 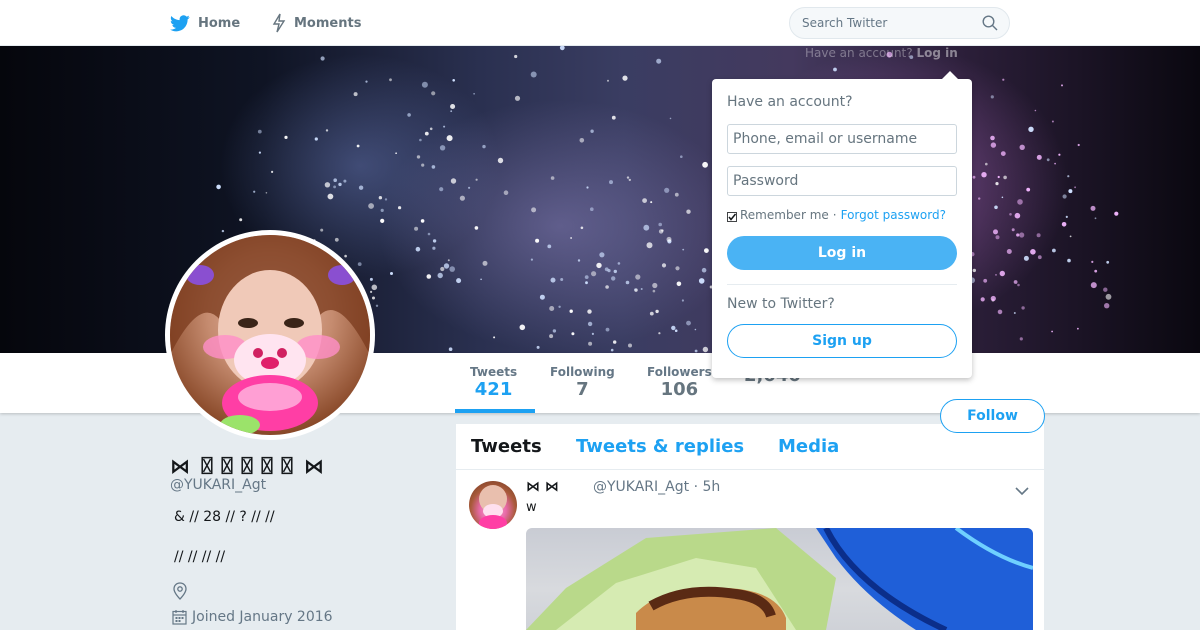 What do you see at coordinates (732, 216) in the screenshot?
I see `remember-checkbox` at bounding box center [732, 216].